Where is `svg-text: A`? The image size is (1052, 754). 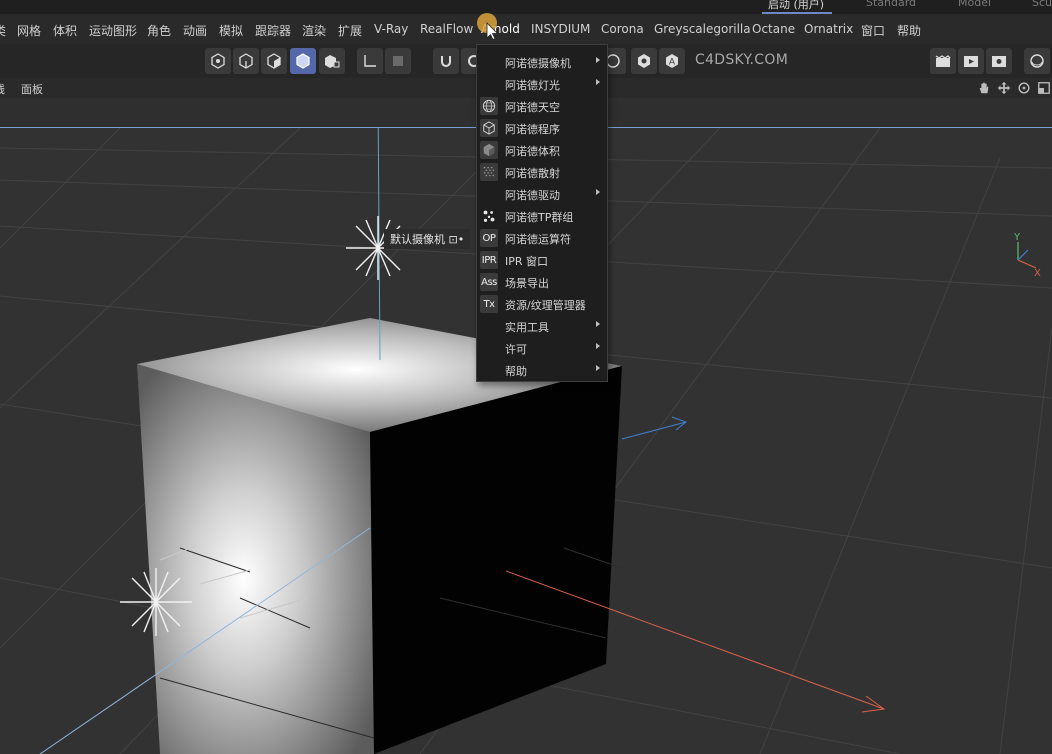 svg-text: A is located at coordinates (672, 63).